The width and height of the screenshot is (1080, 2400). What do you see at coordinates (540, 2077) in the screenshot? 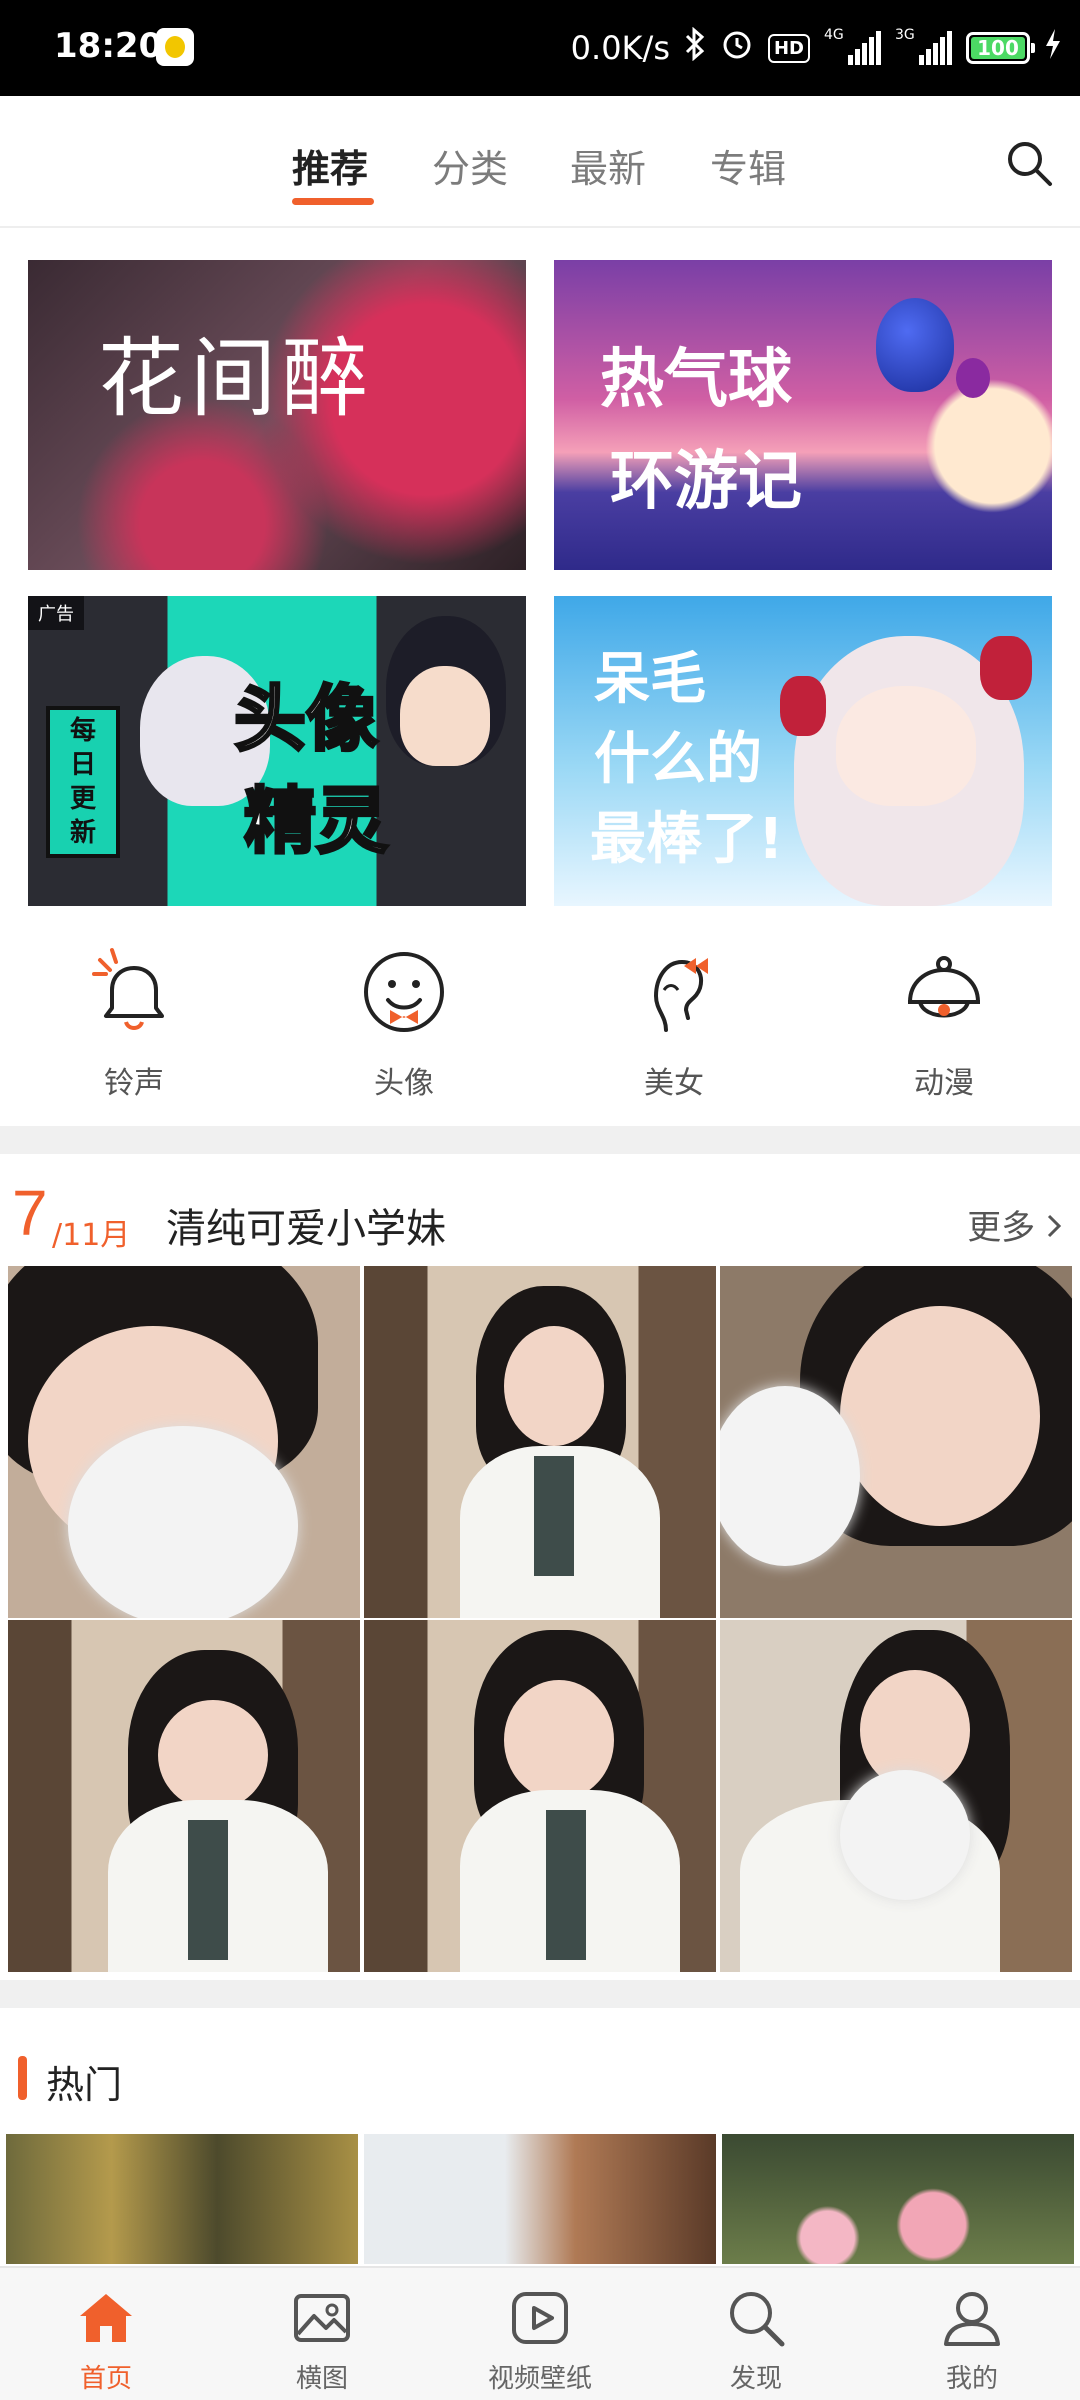
I see `hot-section-header: 热门` at bounding box center [540, 2077].